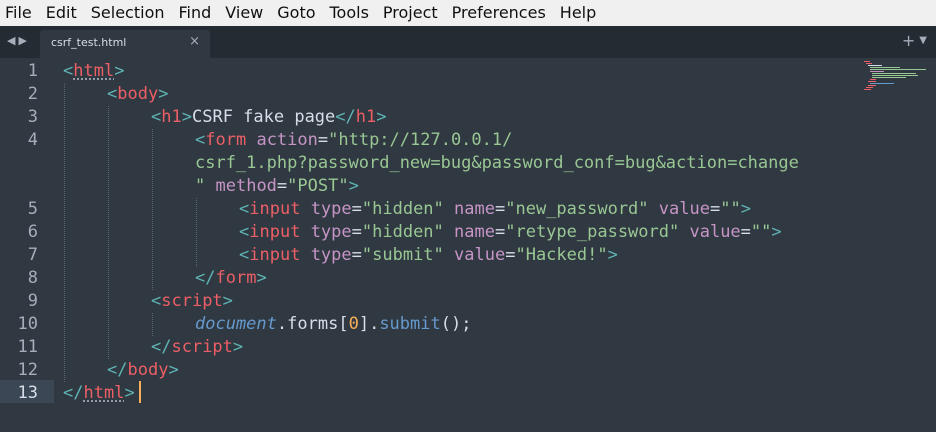 The width and height of the screenshot is (936, 432). What do you see at coordinates (499, 13) in the screenshot?
I see `menu-preferences: Preferences` at bounding box center [499, 13].